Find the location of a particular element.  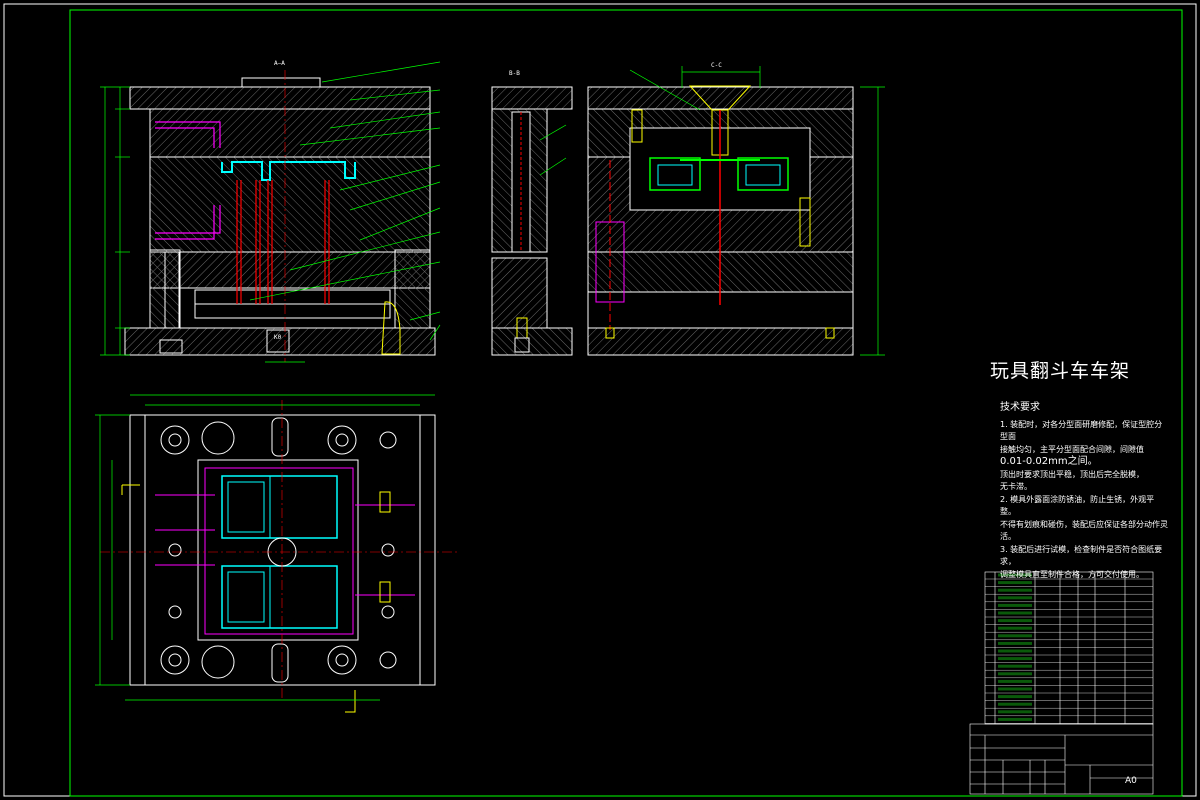

section-label-b: B-B is located at coordinates (514, 73).